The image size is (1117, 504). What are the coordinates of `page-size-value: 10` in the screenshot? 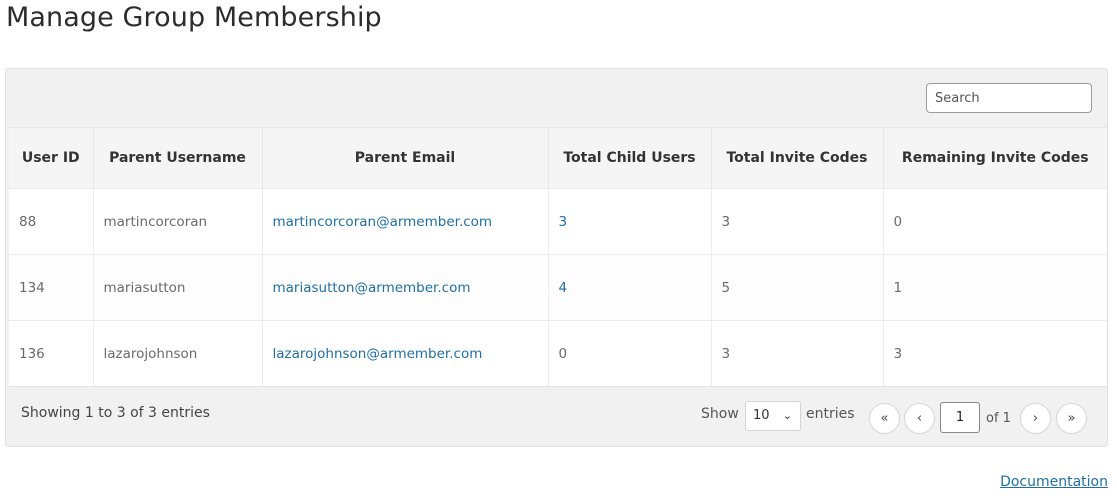 It's located at (761, 415).